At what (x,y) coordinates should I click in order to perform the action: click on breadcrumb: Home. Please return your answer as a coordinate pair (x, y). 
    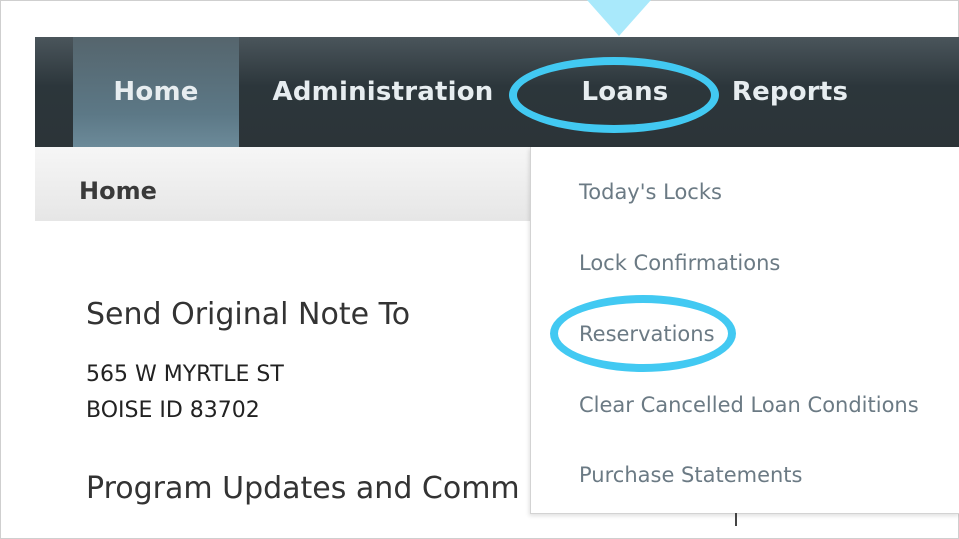
    Looking at the image, I should click on (285, 184).